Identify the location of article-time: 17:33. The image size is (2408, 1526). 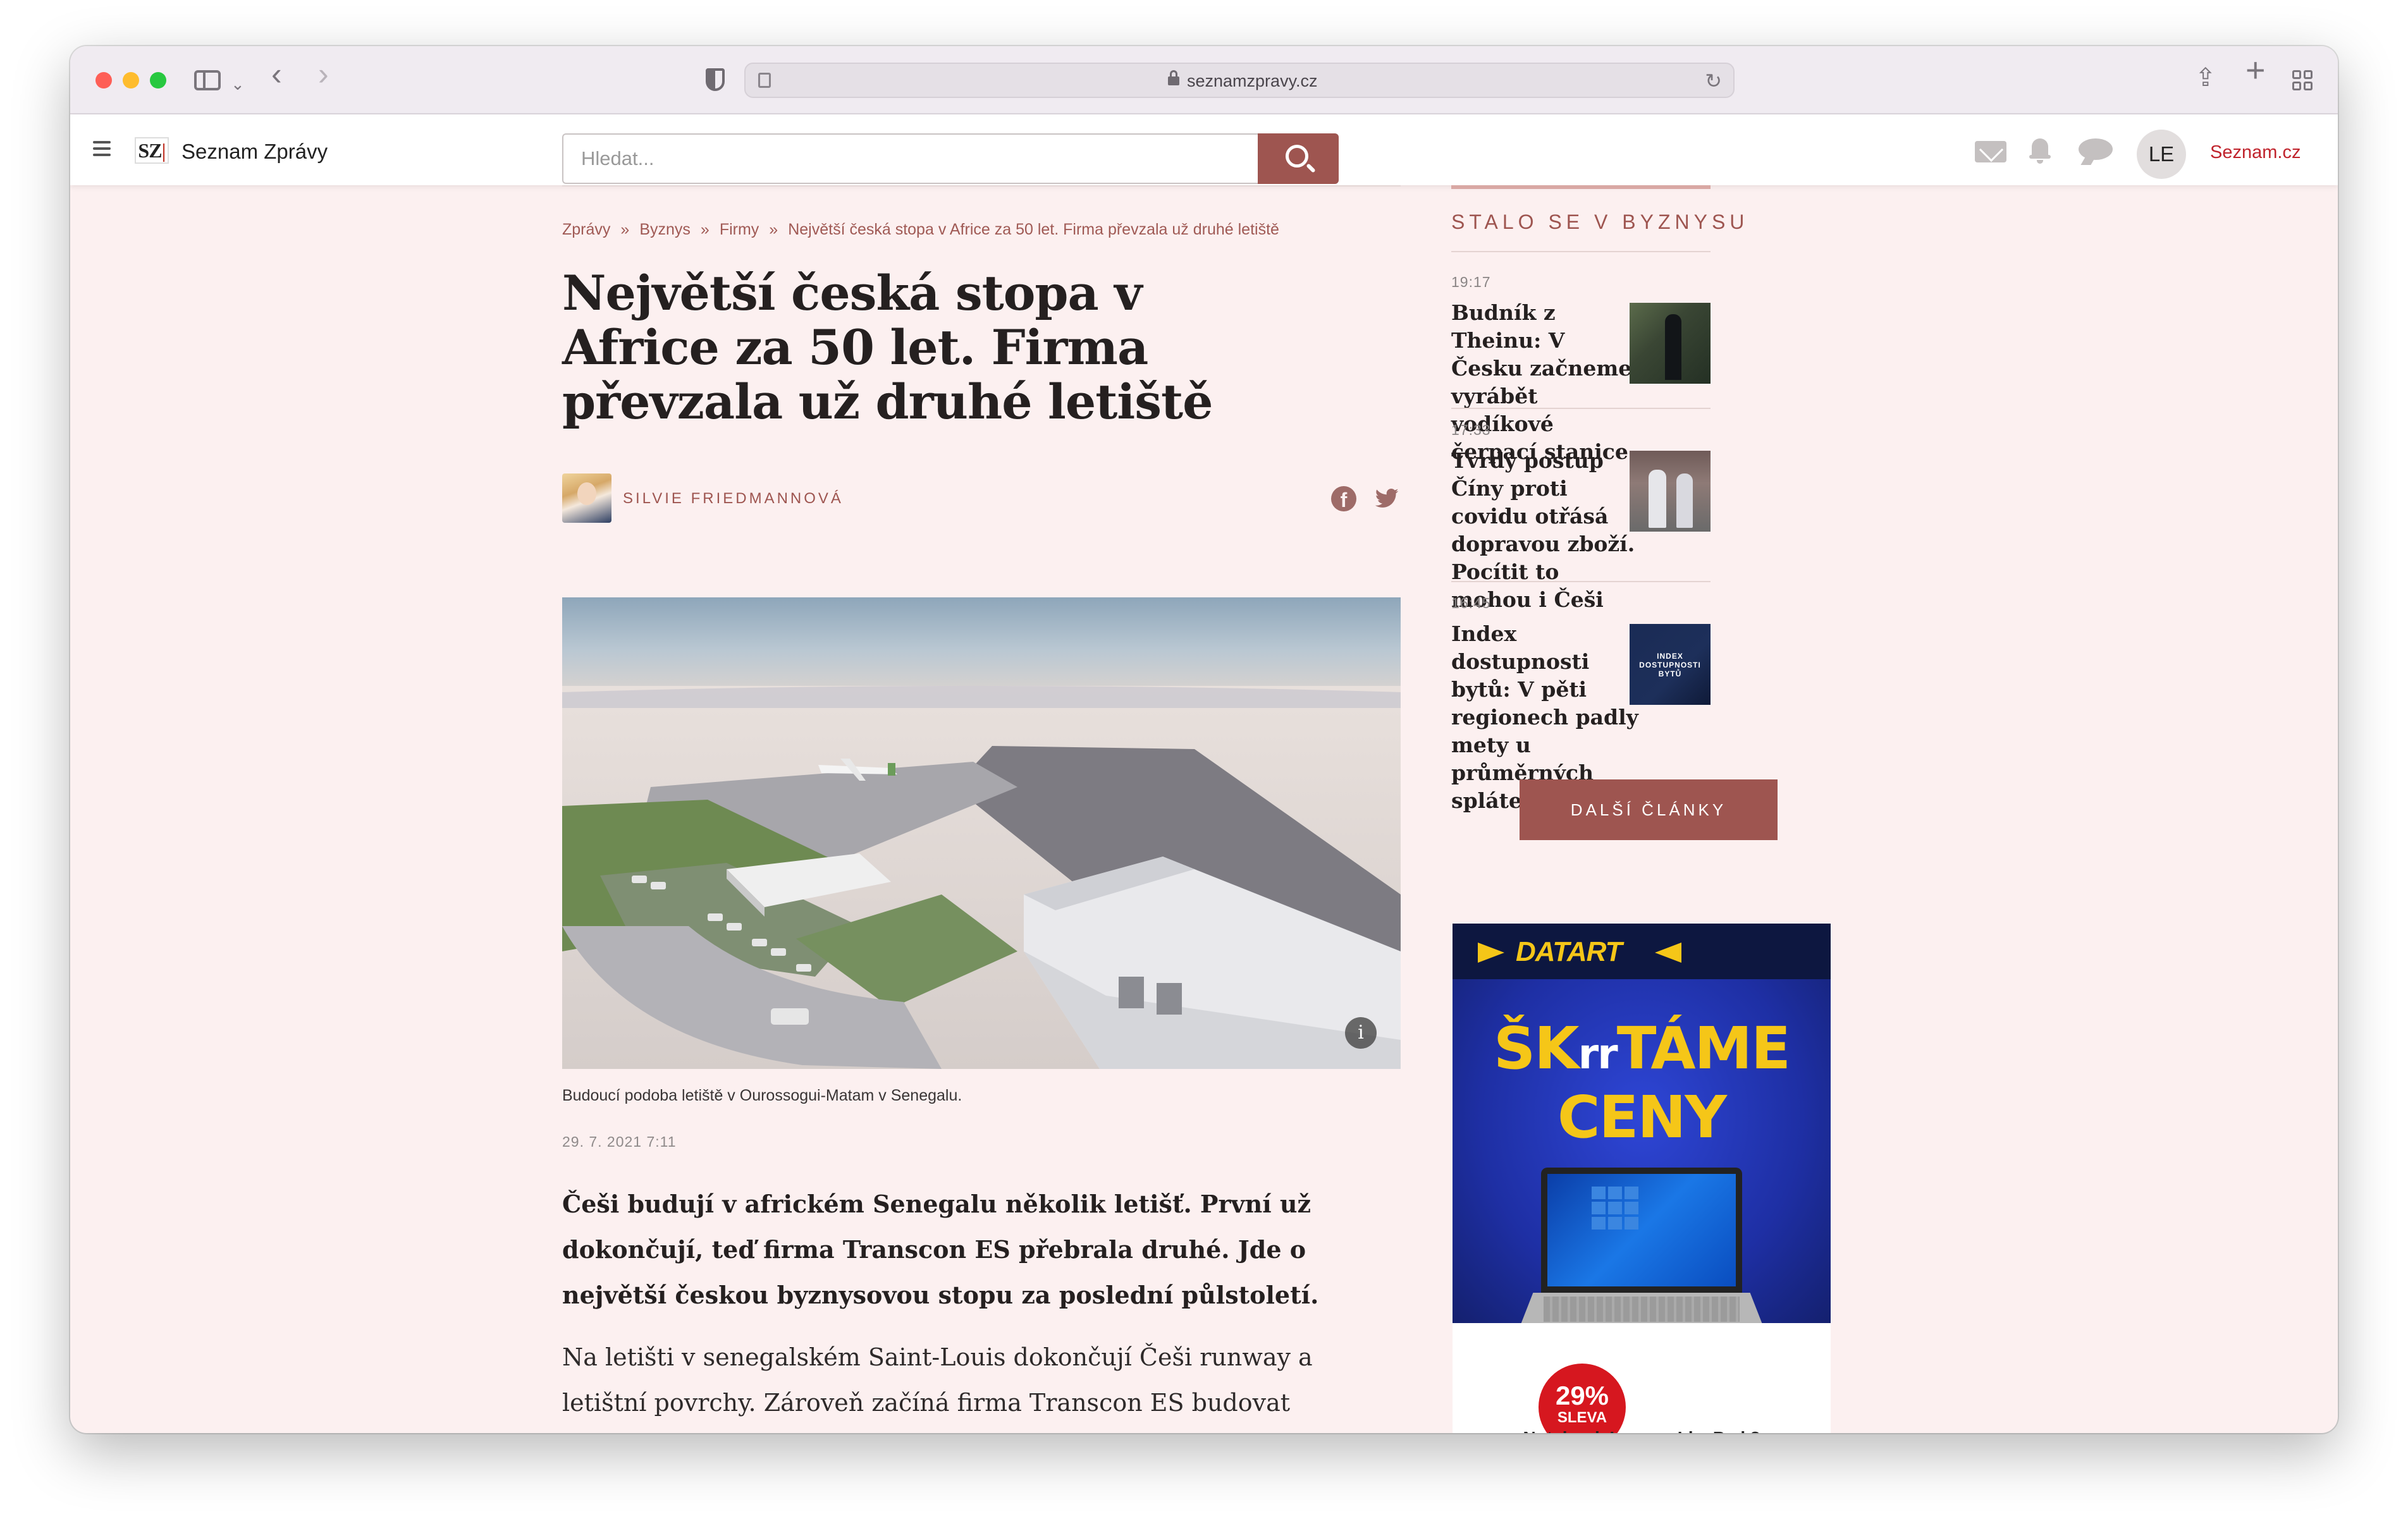
(1471, 430).